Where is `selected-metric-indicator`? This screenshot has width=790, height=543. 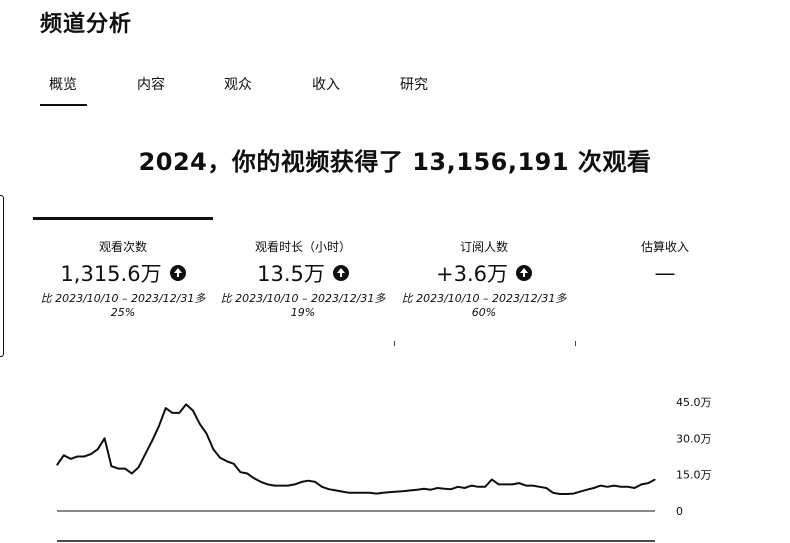 selected-metric-indicator is located at coordinates (123, 218).